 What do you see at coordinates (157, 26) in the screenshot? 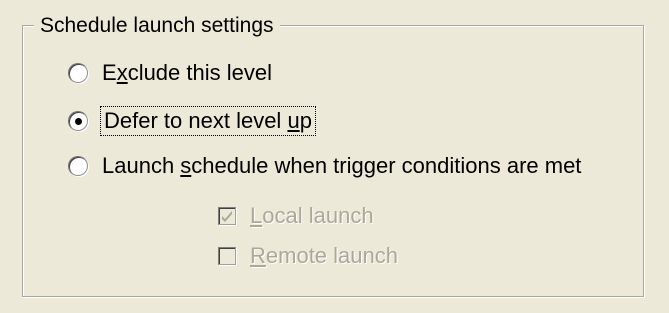
I see `groupbox-title: Schedule launch settings` at bounding box center [157, 26].